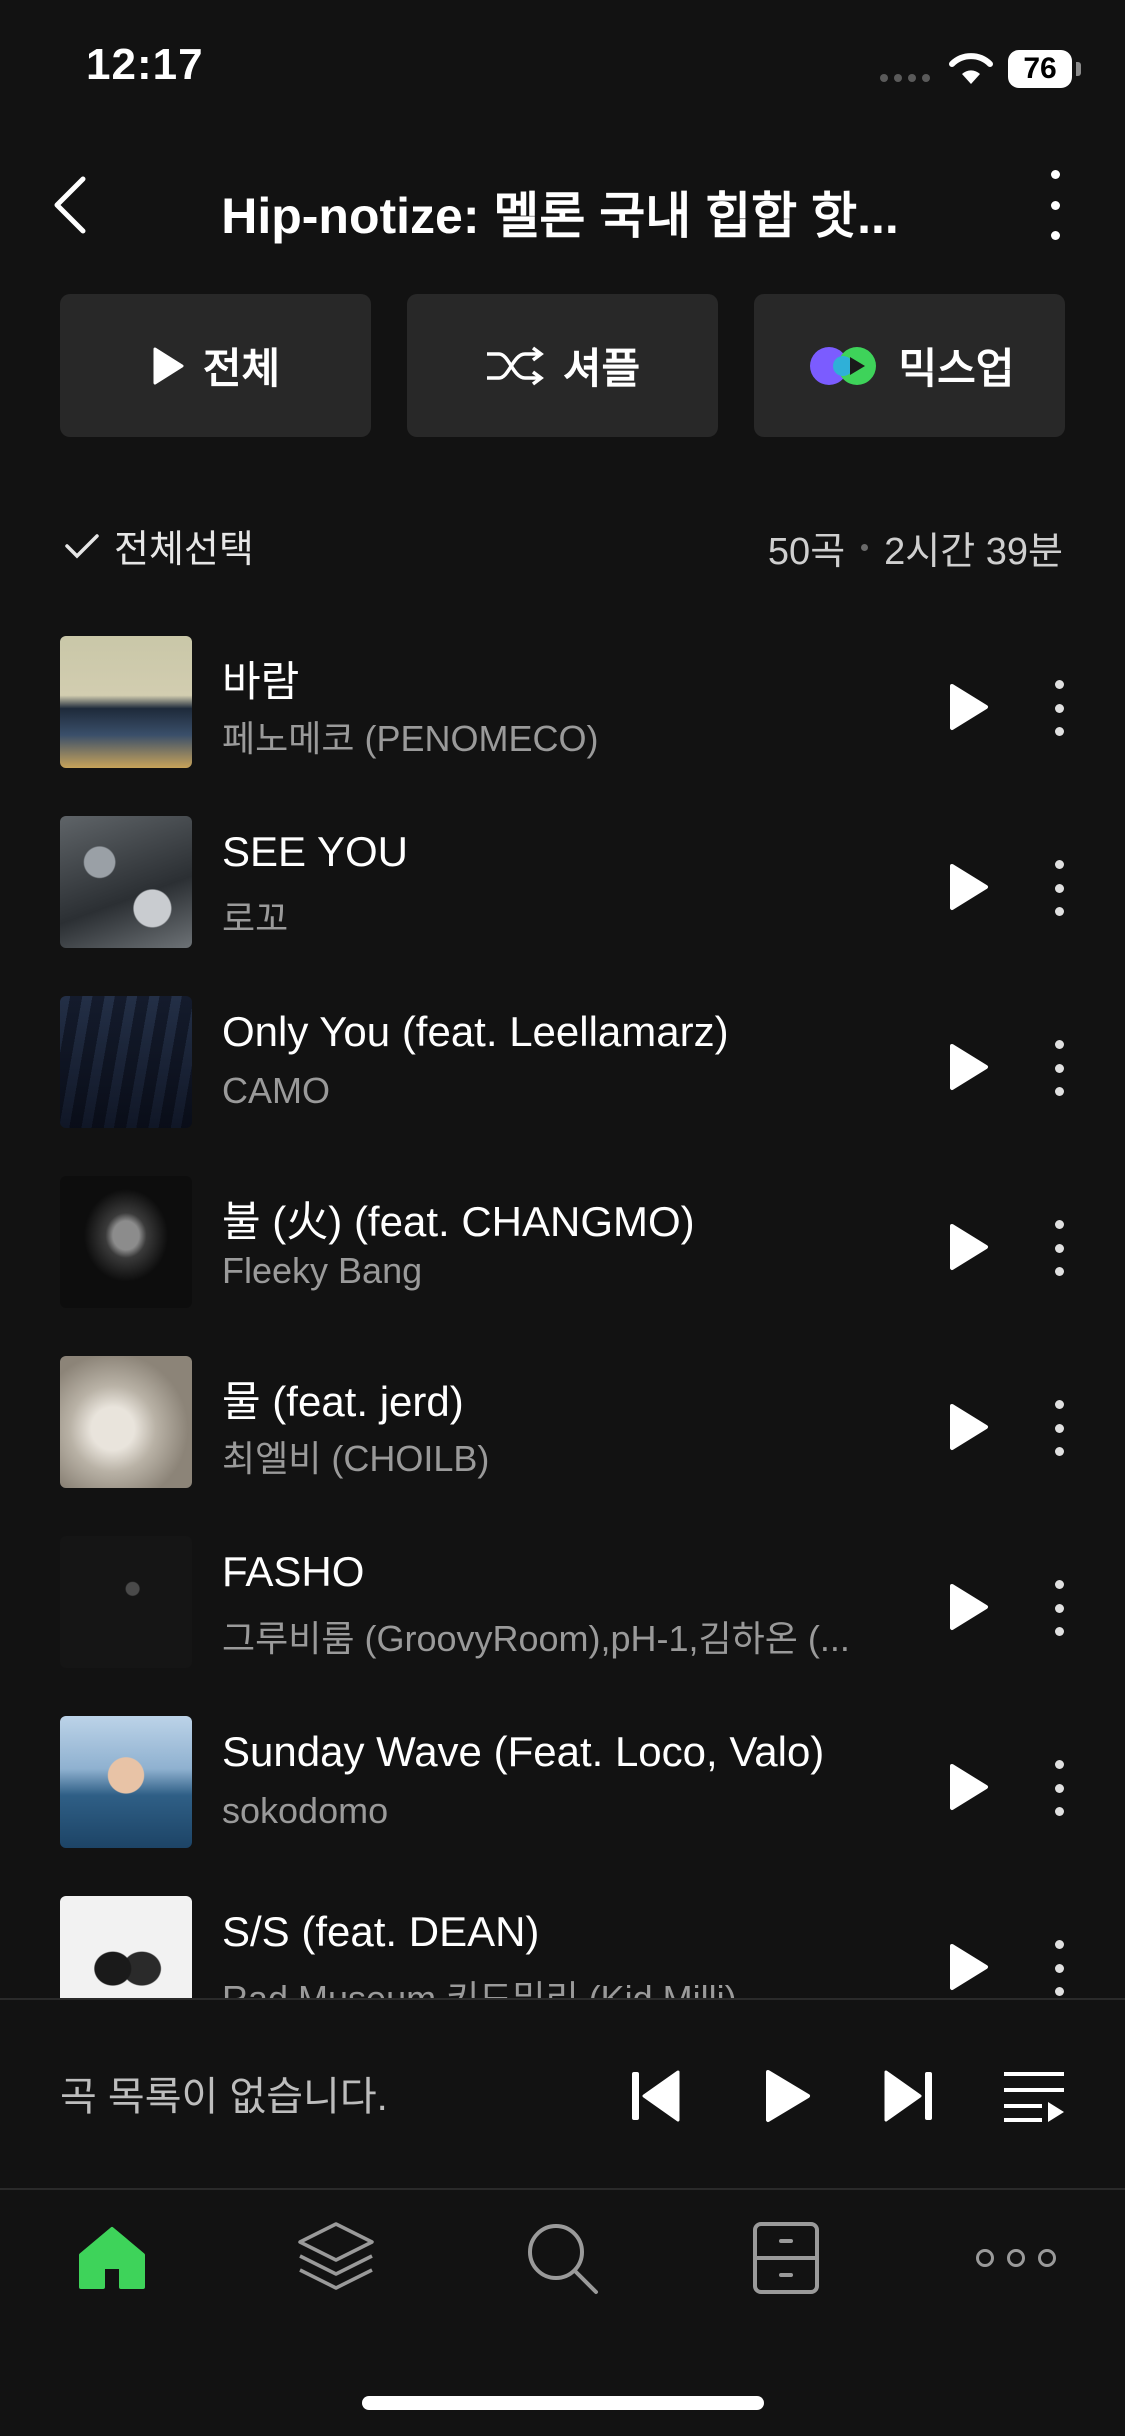 Image resolution: width=1125 pixels, height=2436 pixels. I want to click on search-icon, so click(563, 2259).